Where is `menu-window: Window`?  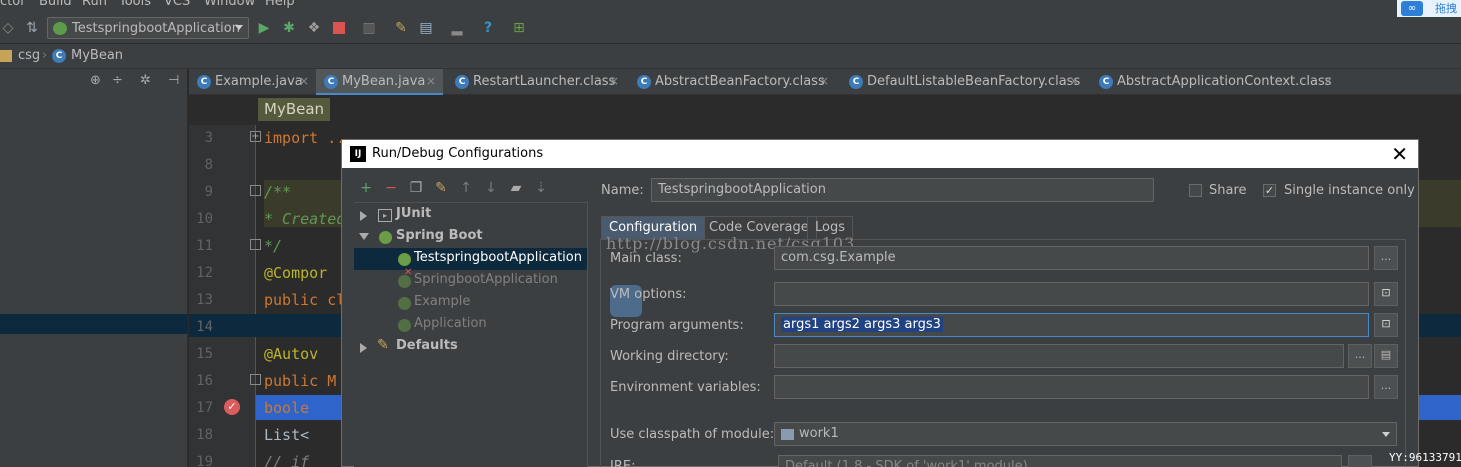
menu-window: Window is located at coordinates (229, 4).